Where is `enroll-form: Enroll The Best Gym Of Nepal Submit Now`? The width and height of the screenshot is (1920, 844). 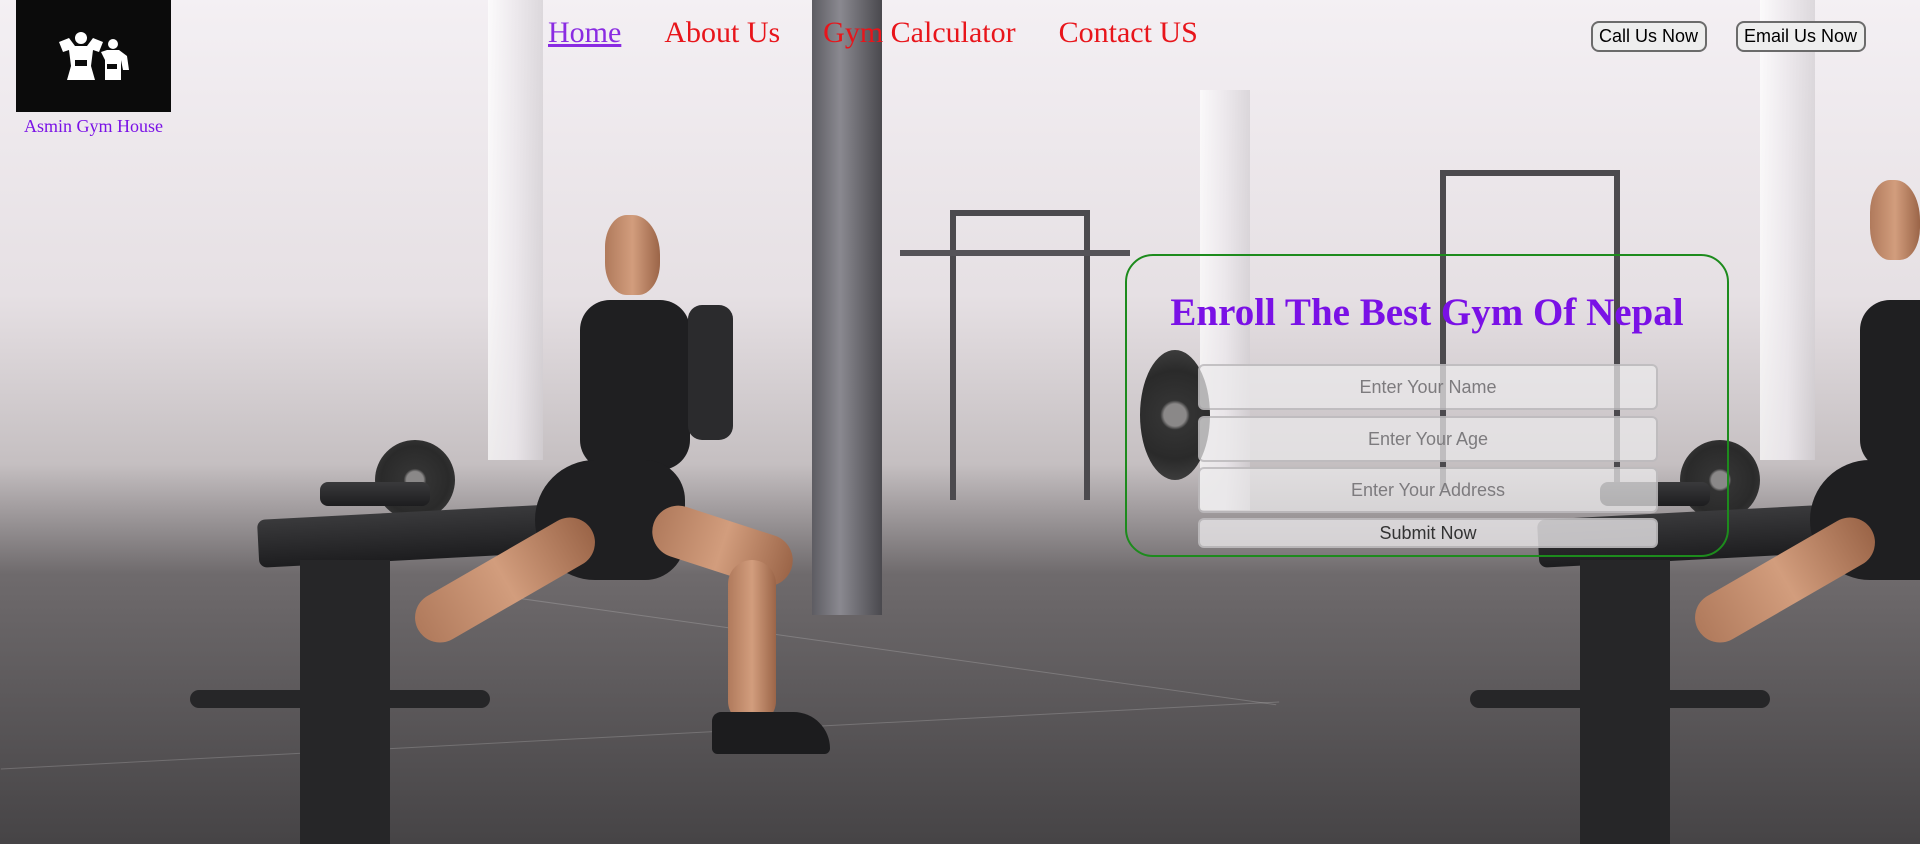 enroll-form: Enroll The Best Gym Of Nepal Submit Now is located at coordinates (1427, 405).